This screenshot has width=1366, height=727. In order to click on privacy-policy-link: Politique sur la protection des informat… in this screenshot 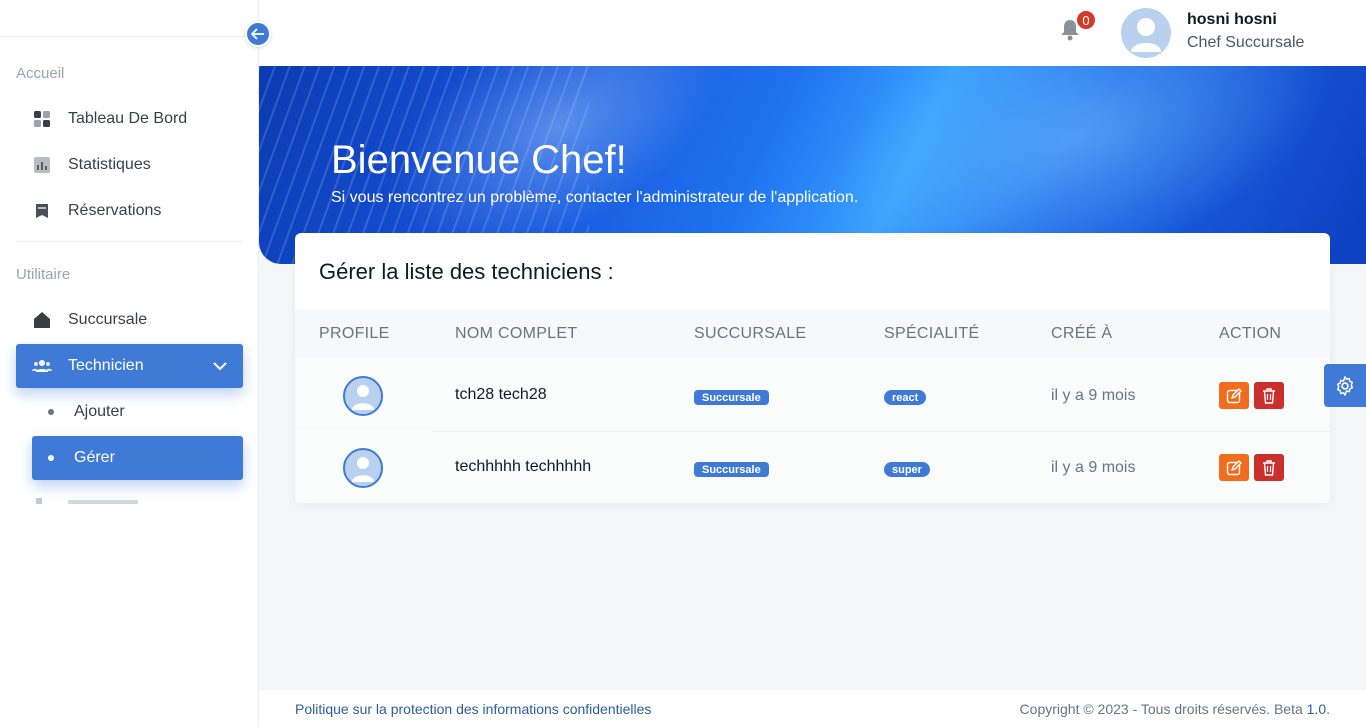, I will do `click(473, 709)`.